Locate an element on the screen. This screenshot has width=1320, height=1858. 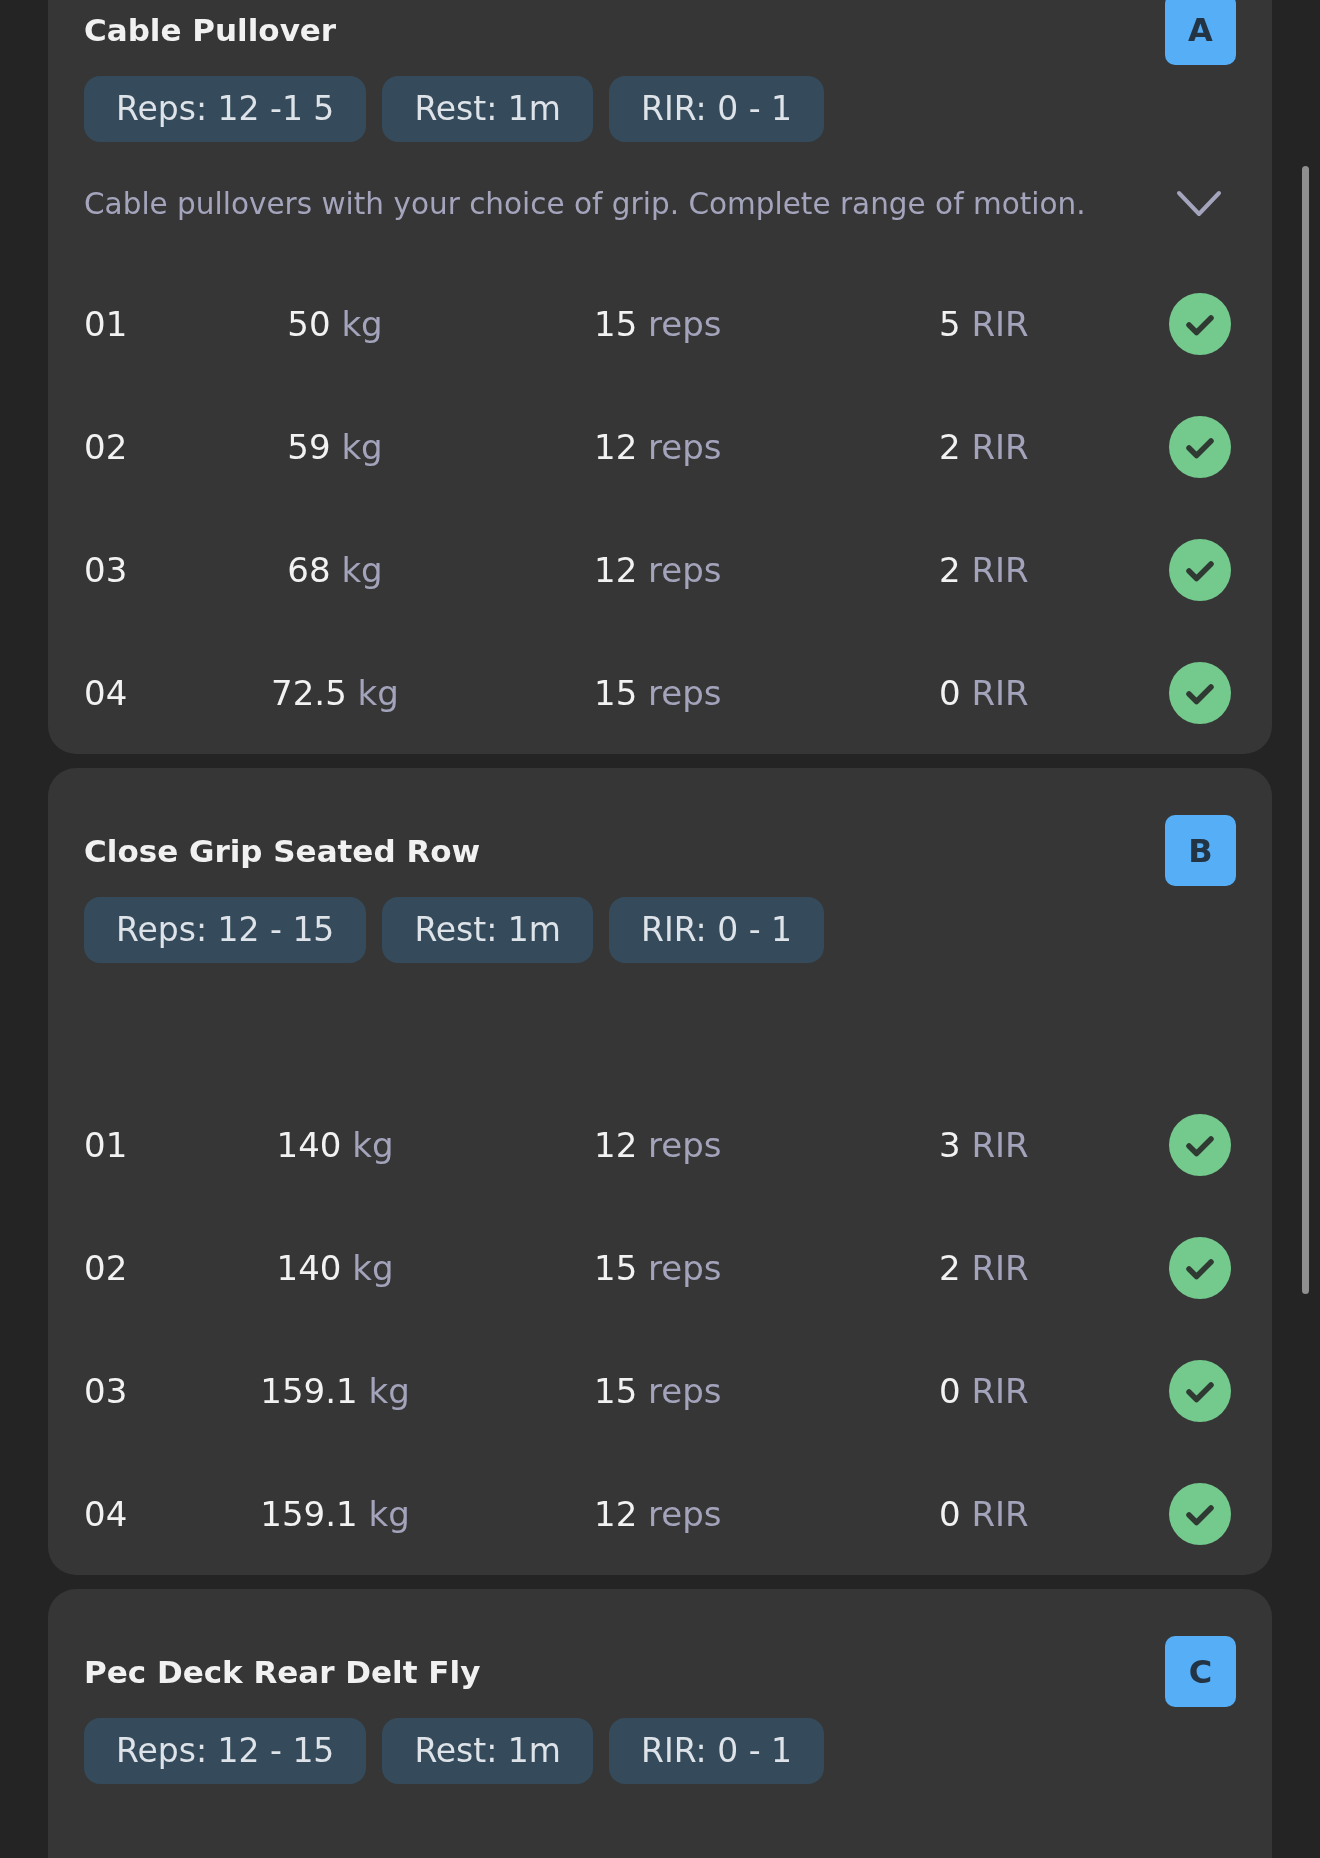
exercise-title: Cable Pullover is located at coordinates (210, 29).